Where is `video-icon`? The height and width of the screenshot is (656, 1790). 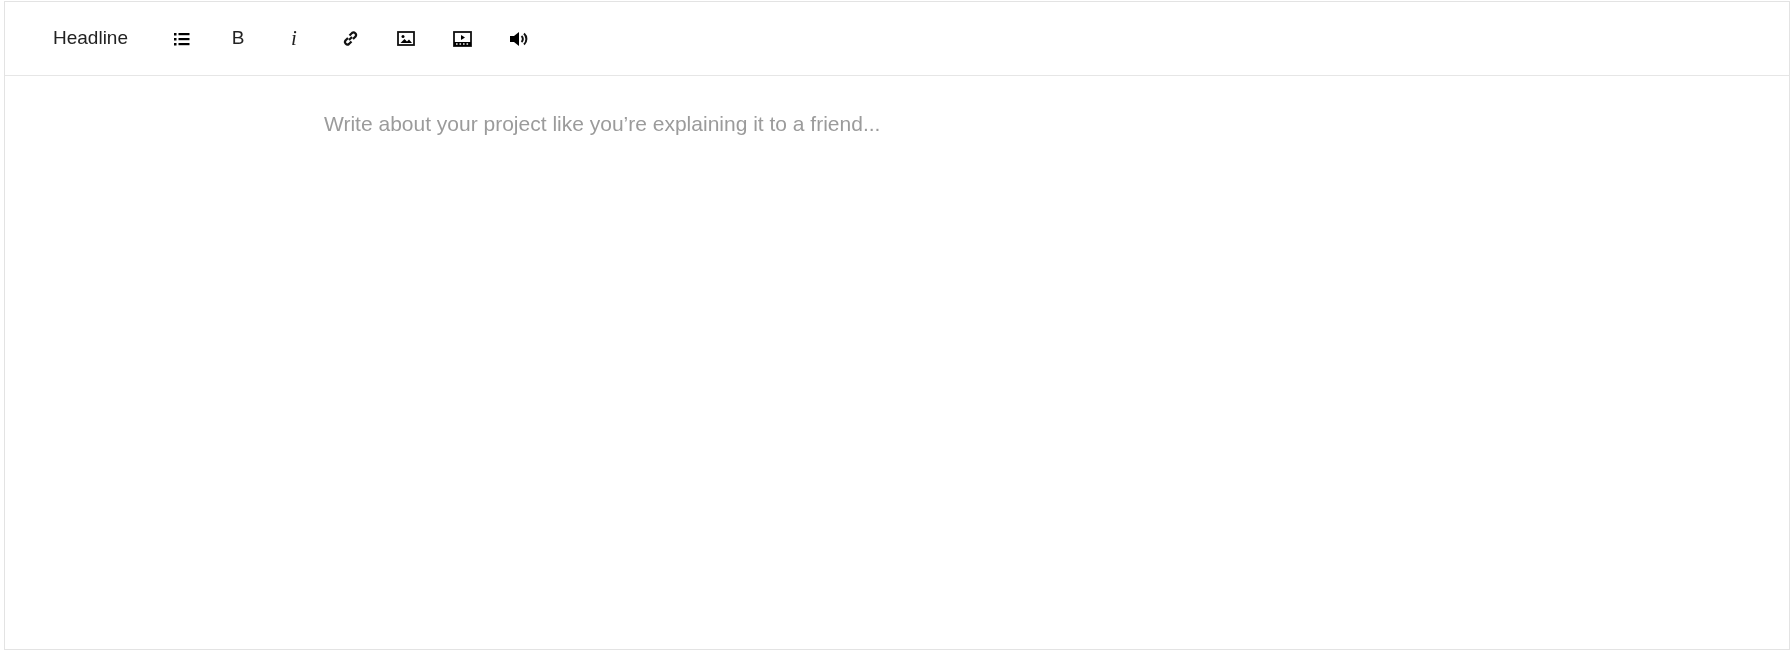 video-icon is located at coordinates (462, 38).